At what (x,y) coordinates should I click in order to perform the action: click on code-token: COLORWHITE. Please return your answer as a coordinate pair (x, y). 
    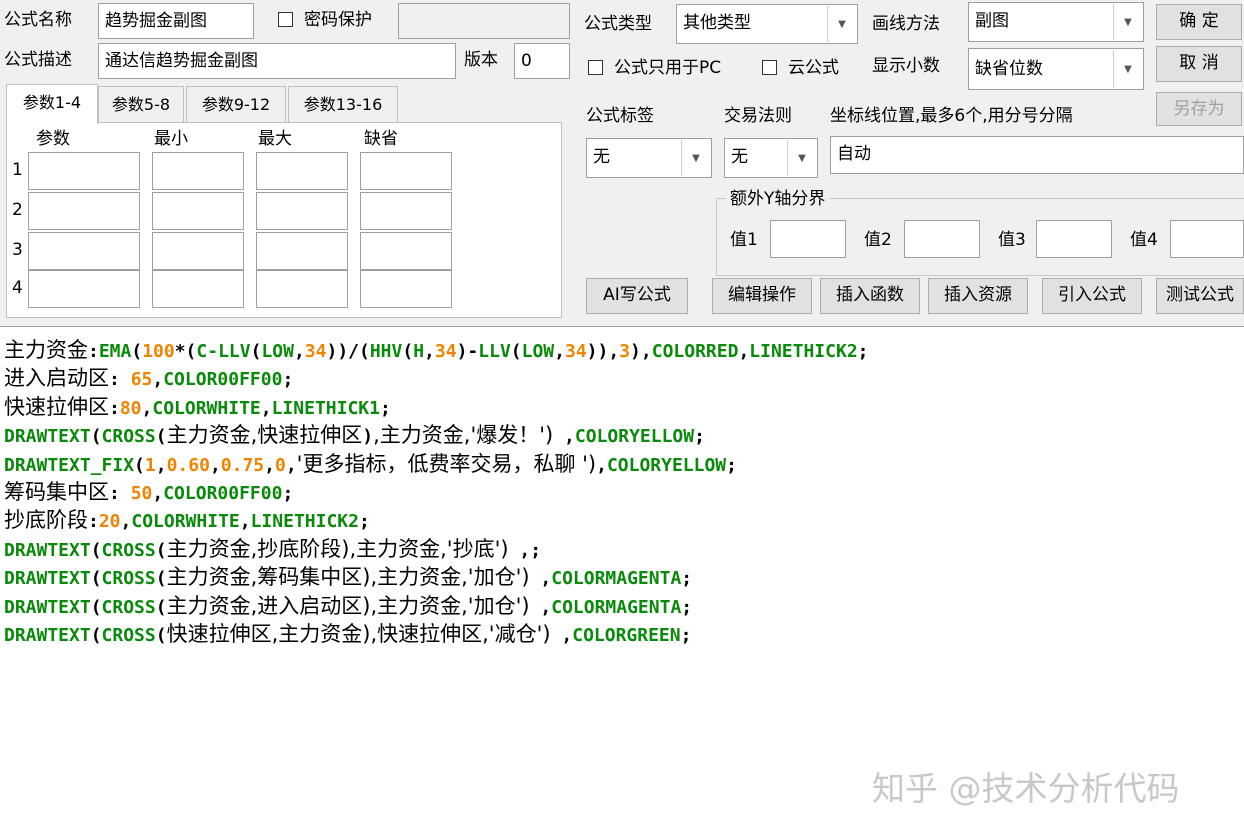
    Looking at the image, I should click on (185, 522).